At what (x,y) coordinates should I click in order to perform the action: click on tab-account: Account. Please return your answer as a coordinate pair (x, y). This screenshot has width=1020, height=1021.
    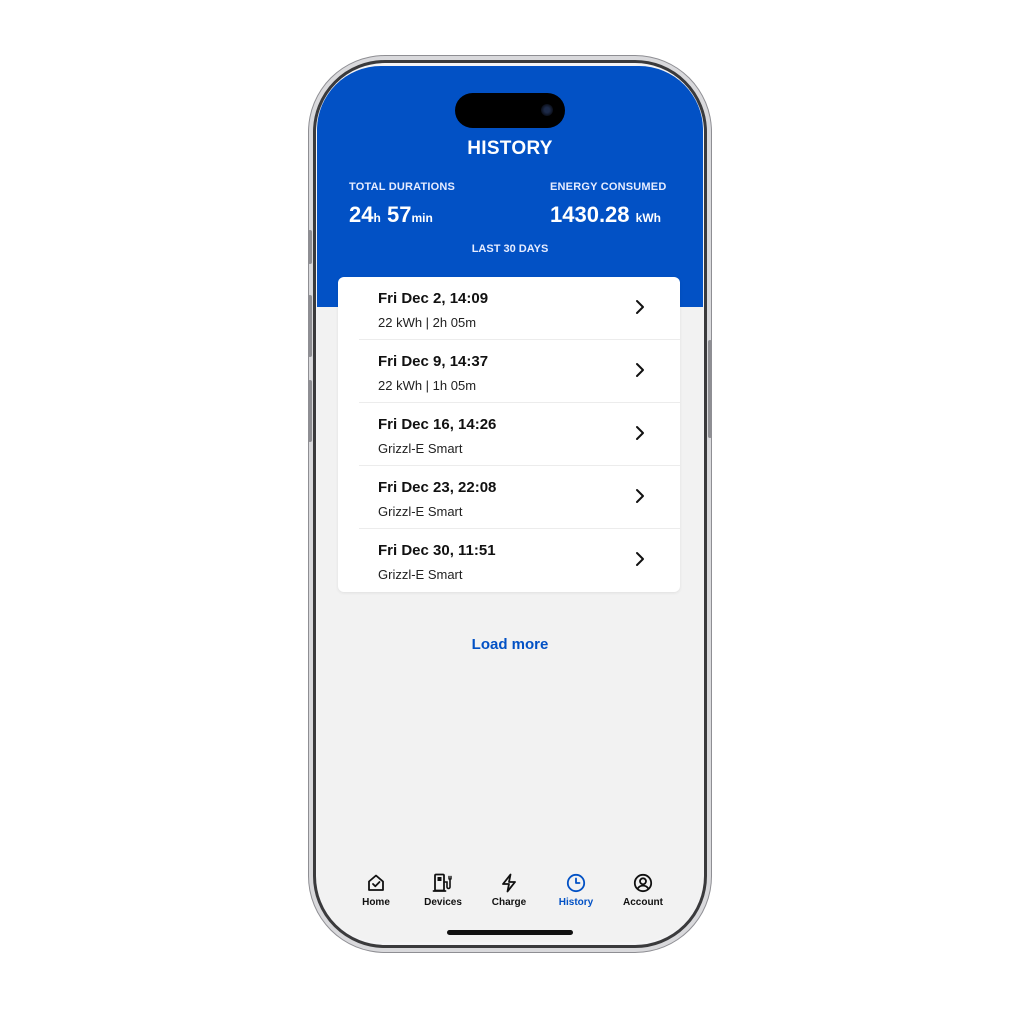
    Looking at the image, I should click on (643, 884).